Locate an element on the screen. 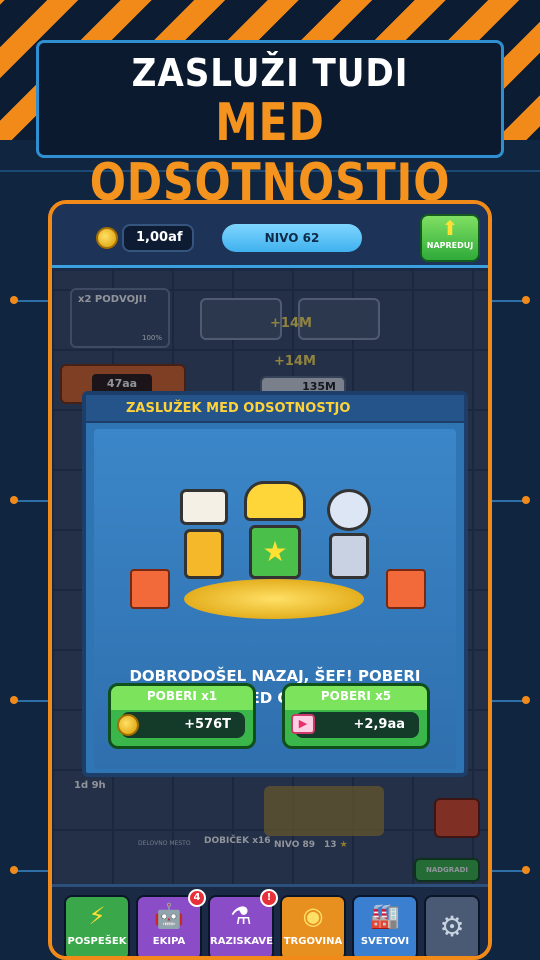 Image resolution: width=540 pixels, height=960 pixels. nav-label: TRGOVINA is located at coordinates (313, 941).